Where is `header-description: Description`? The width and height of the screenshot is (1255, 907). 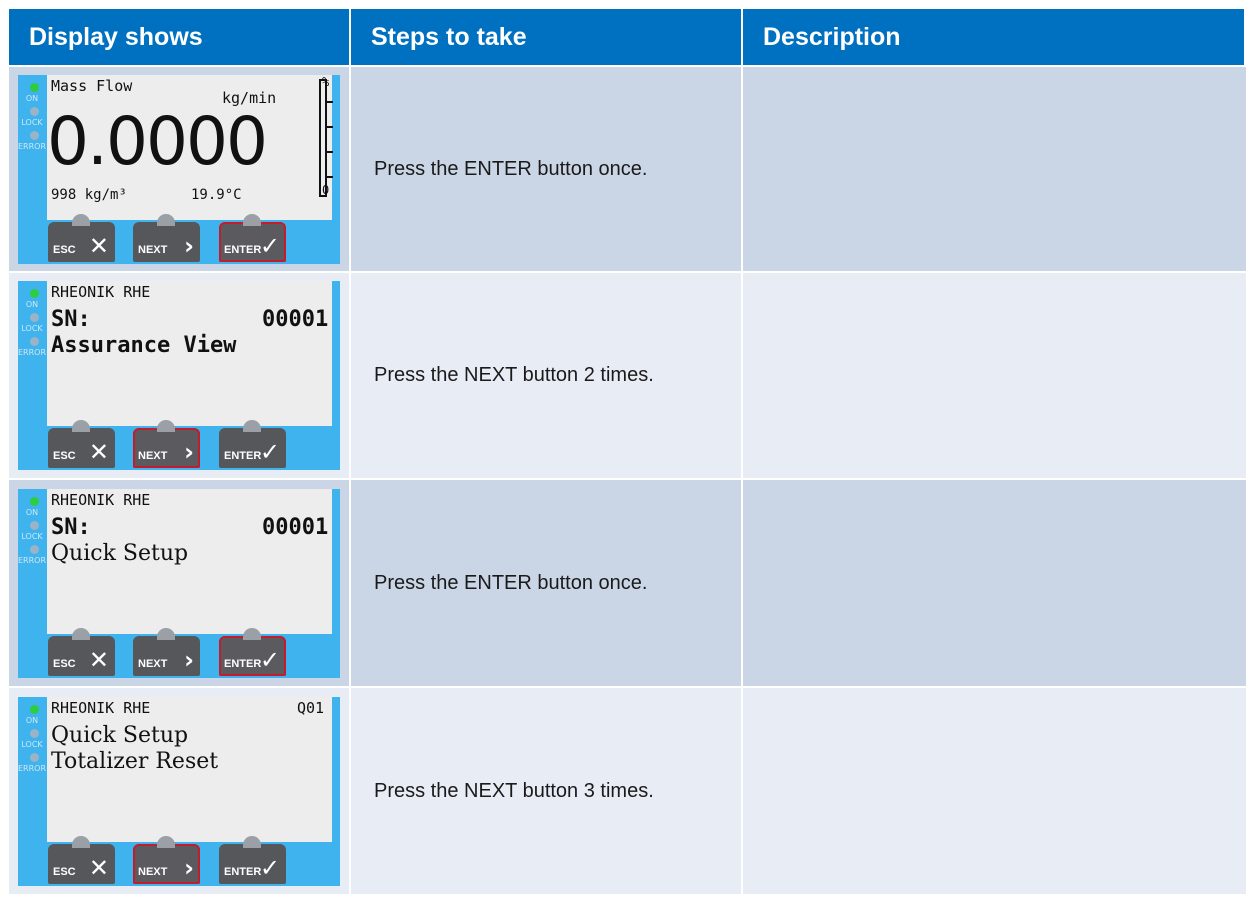
header-description: Description is located at coordinates (994, 37).